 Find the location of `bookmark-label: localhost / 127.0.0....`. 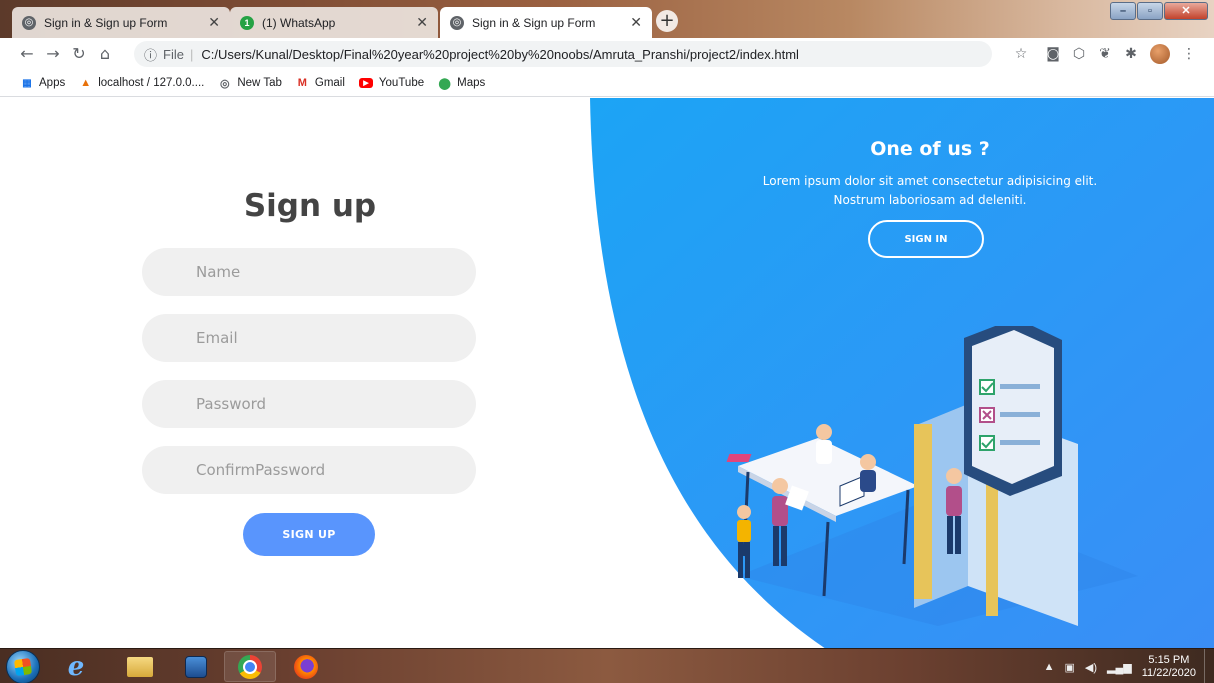

bookmark-label: localhost / 127.0.0.... is located at coordinates (151, 83).